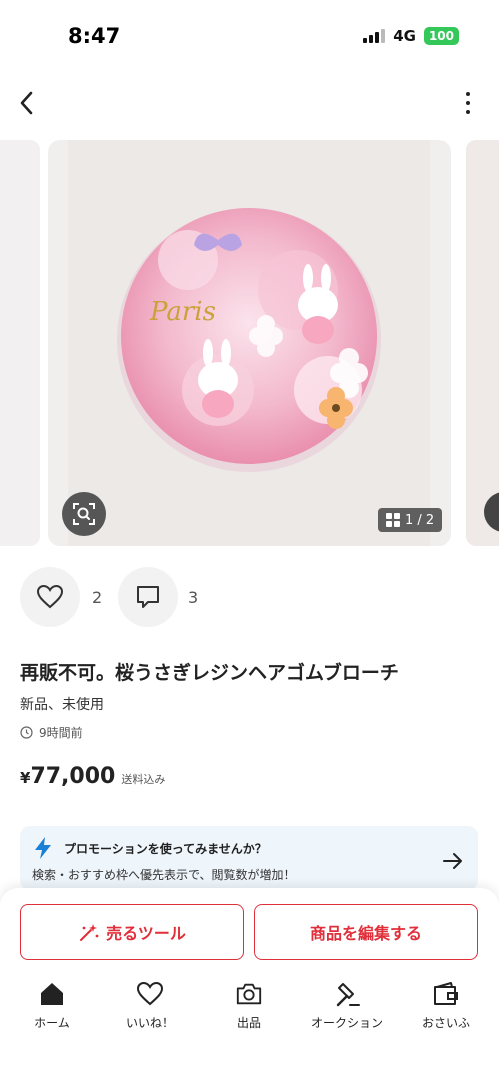  What do you see at coordinates (94, 36) in the screenshot?
I see `status-time: 8:47` at bounding box center [94, 36].